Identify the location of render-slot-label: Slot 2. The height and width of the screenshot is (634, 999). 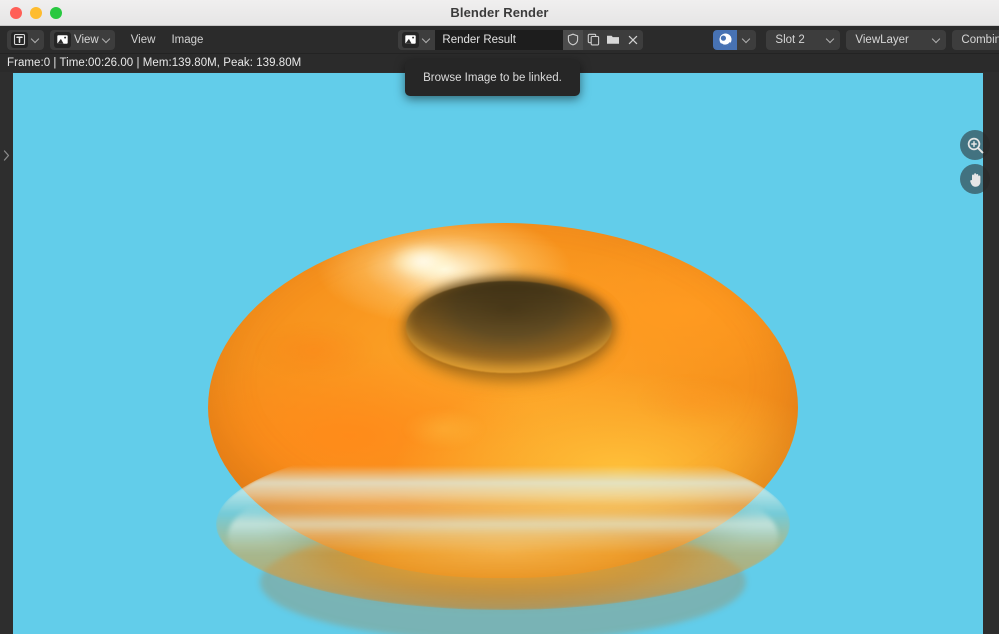
(790, 39).